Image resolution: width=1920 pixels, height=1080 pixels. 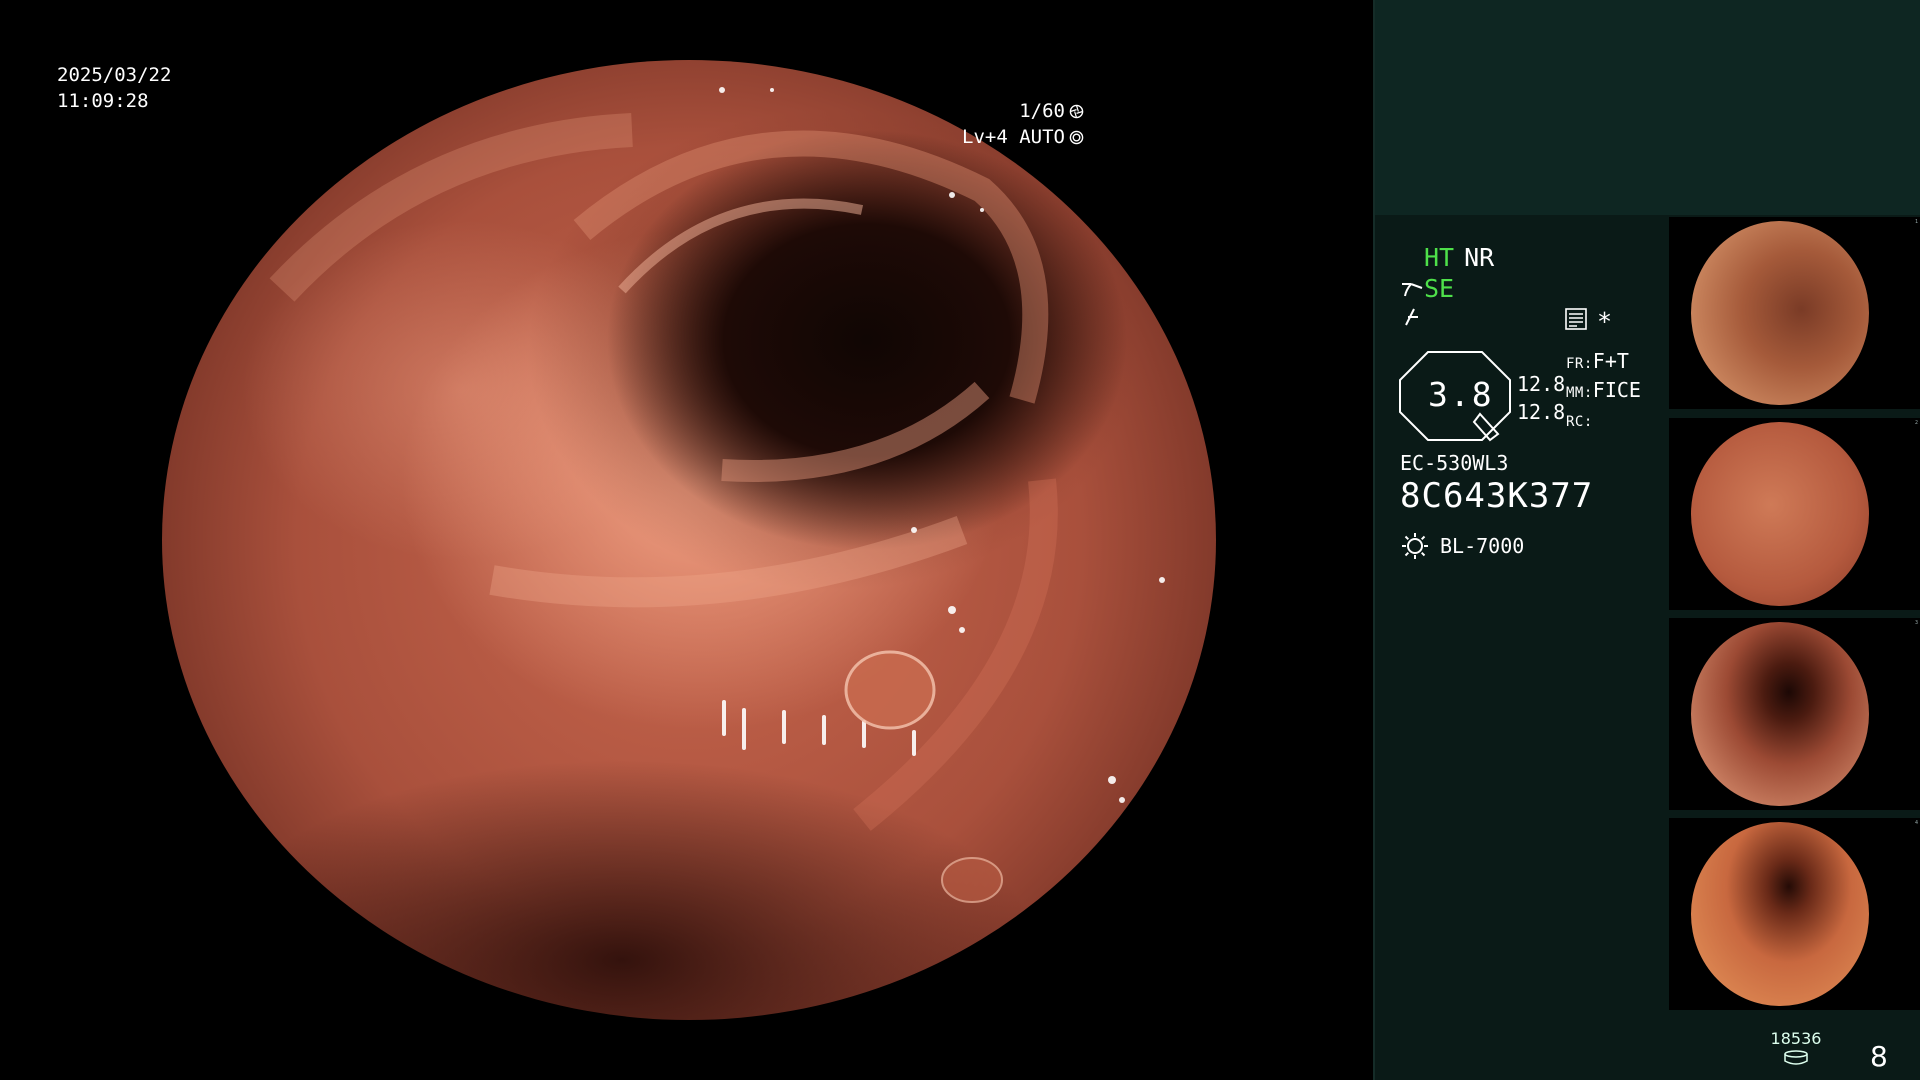 I want to click on light-source-model: BL-7000, so click(x=1482, y=546).